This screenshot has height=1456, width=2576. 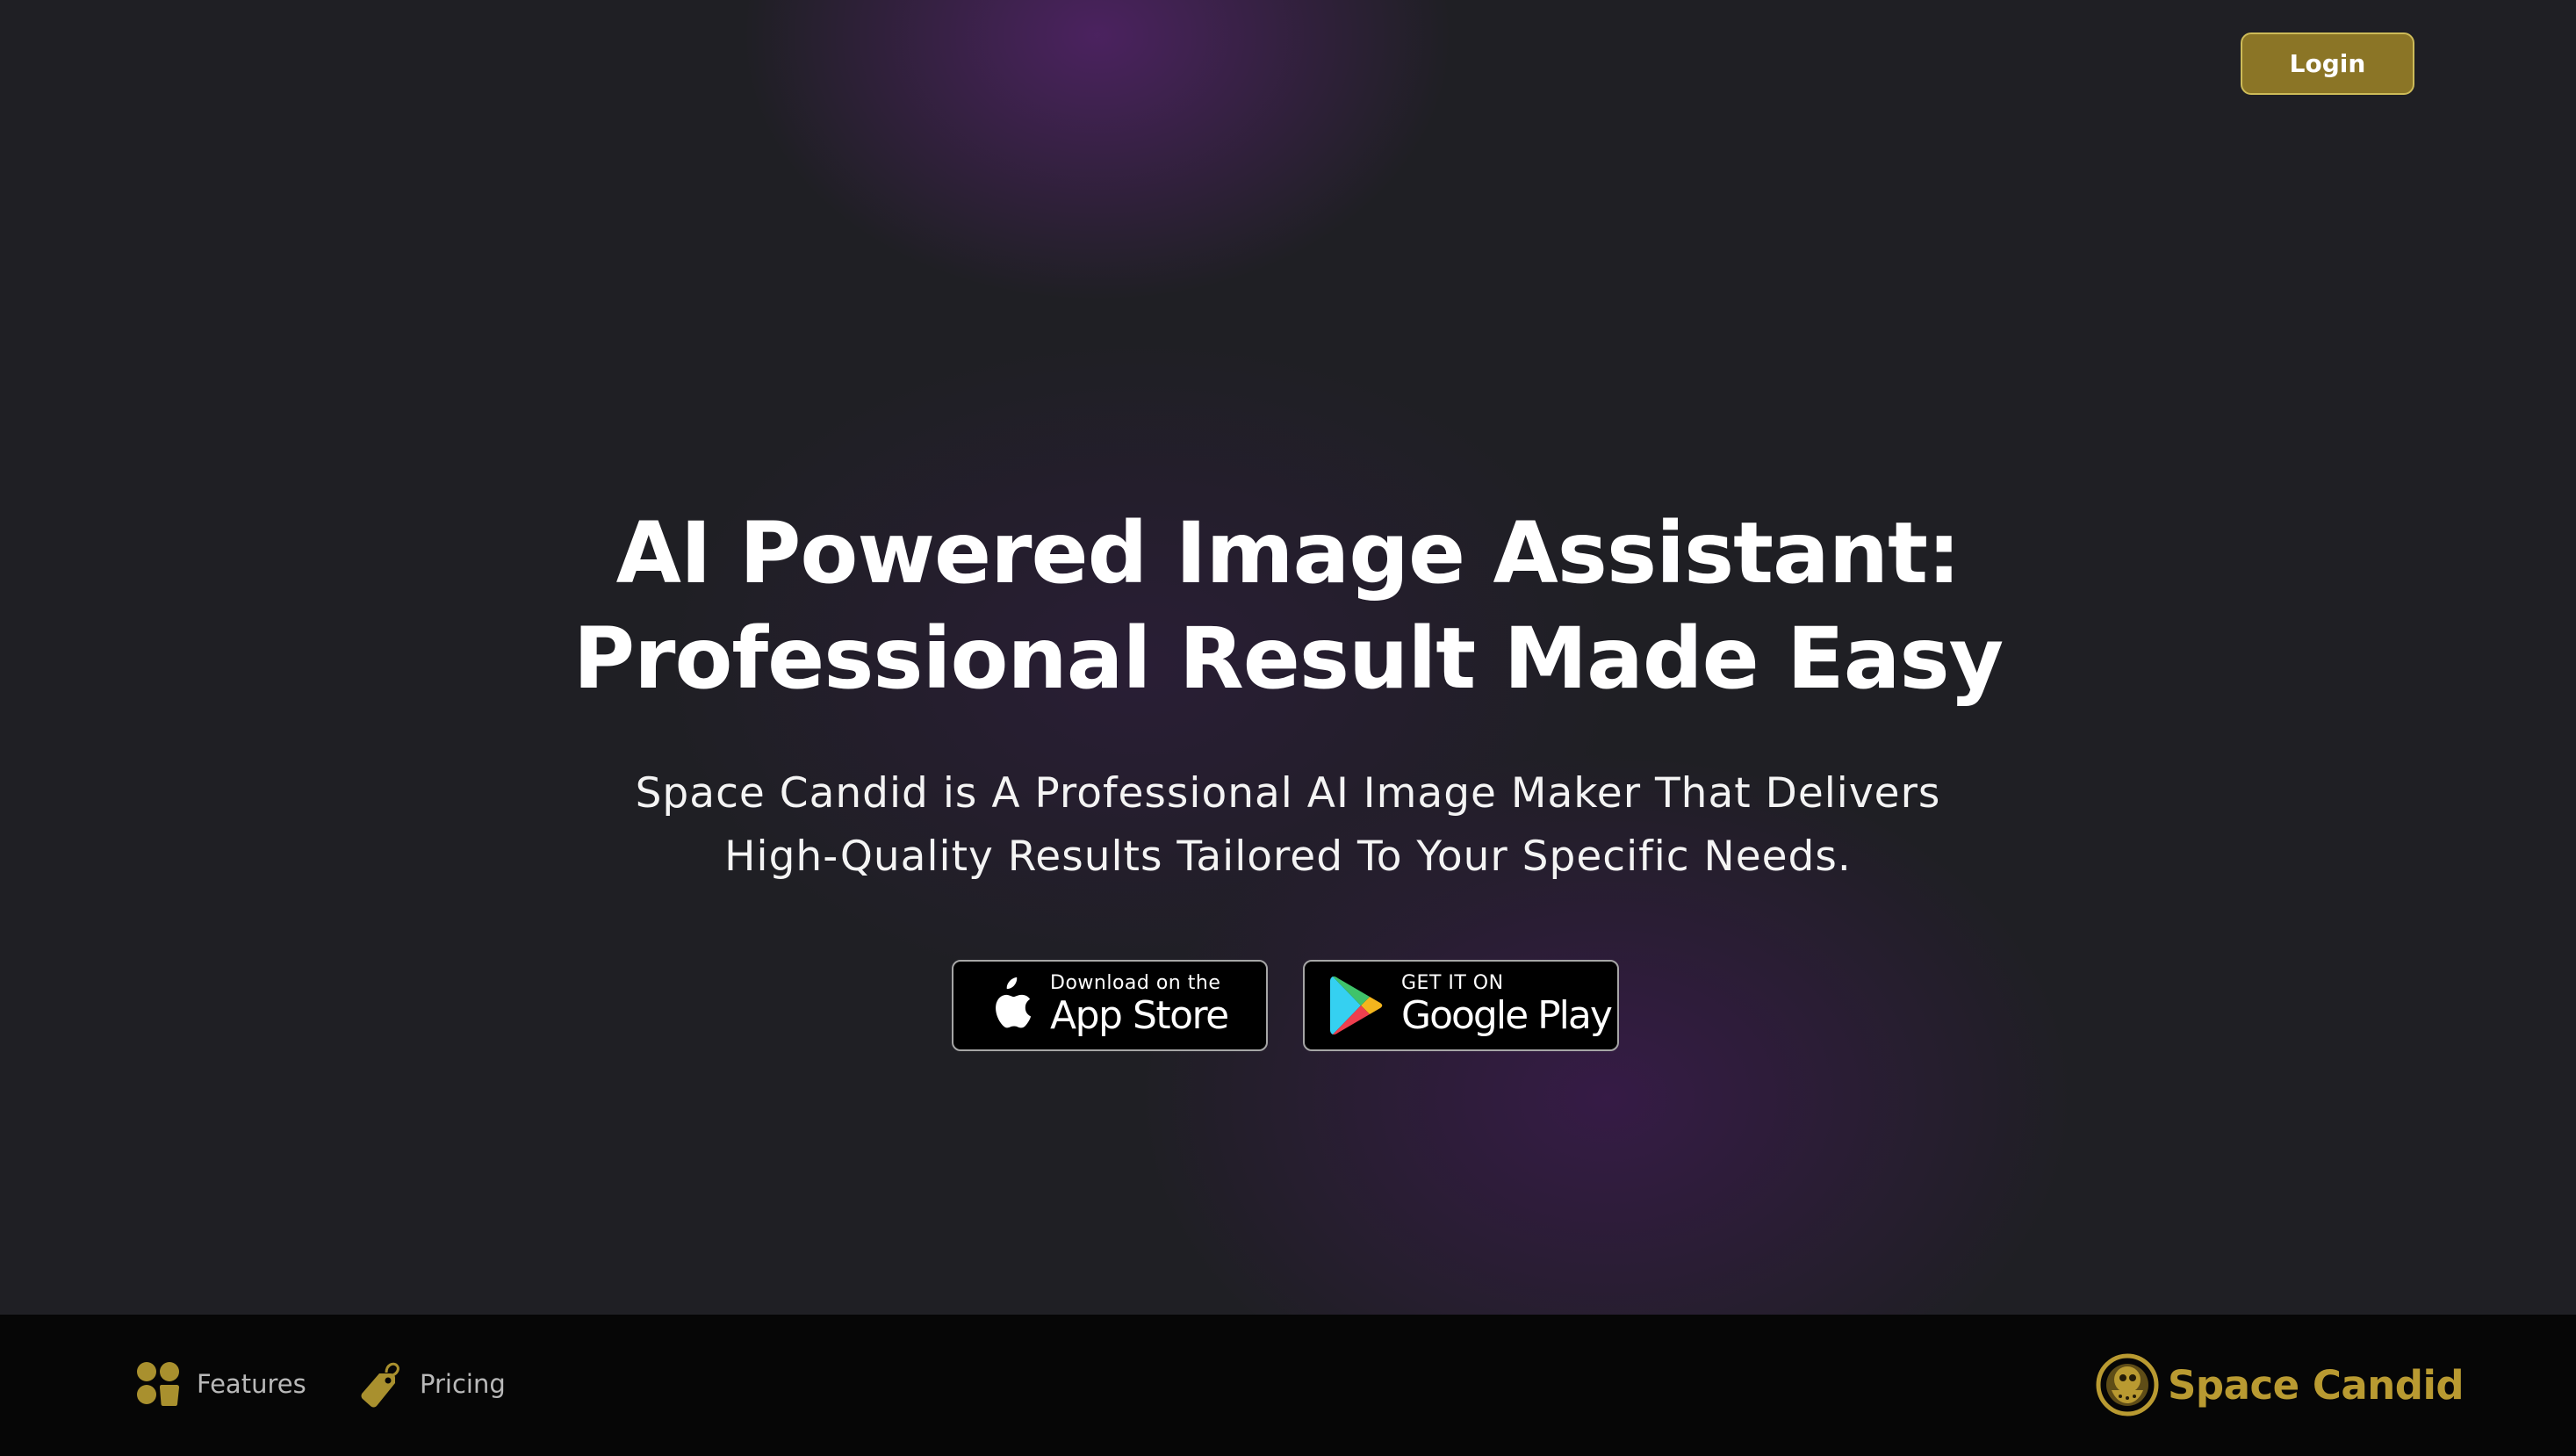 What do you see at coordinates (382, 1384) in the screenshot?
I see `price-tag-icon` at bounding box center [382, 1384].